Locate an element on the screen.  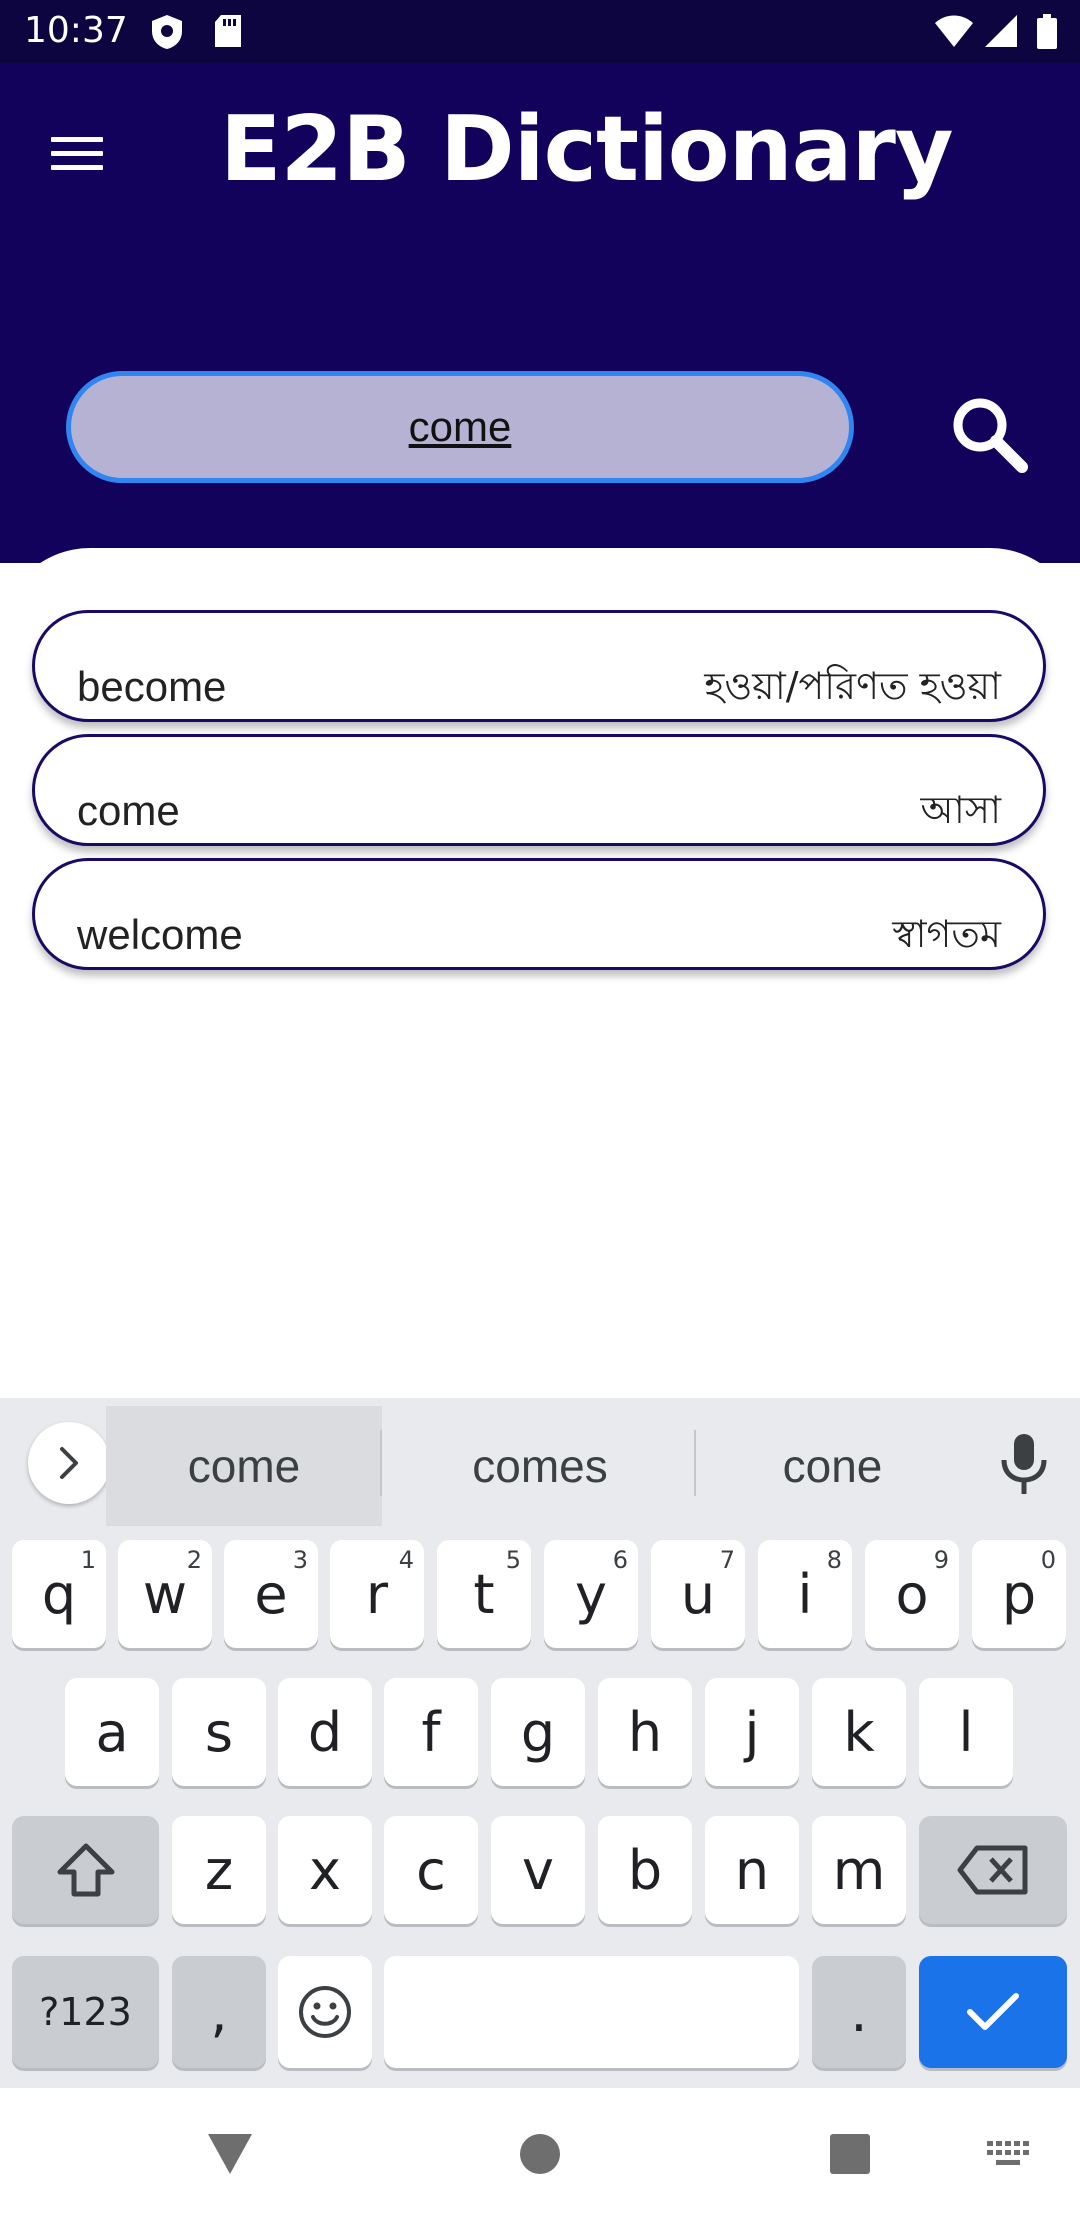
enter-key is located at coordinates (993, 2012).